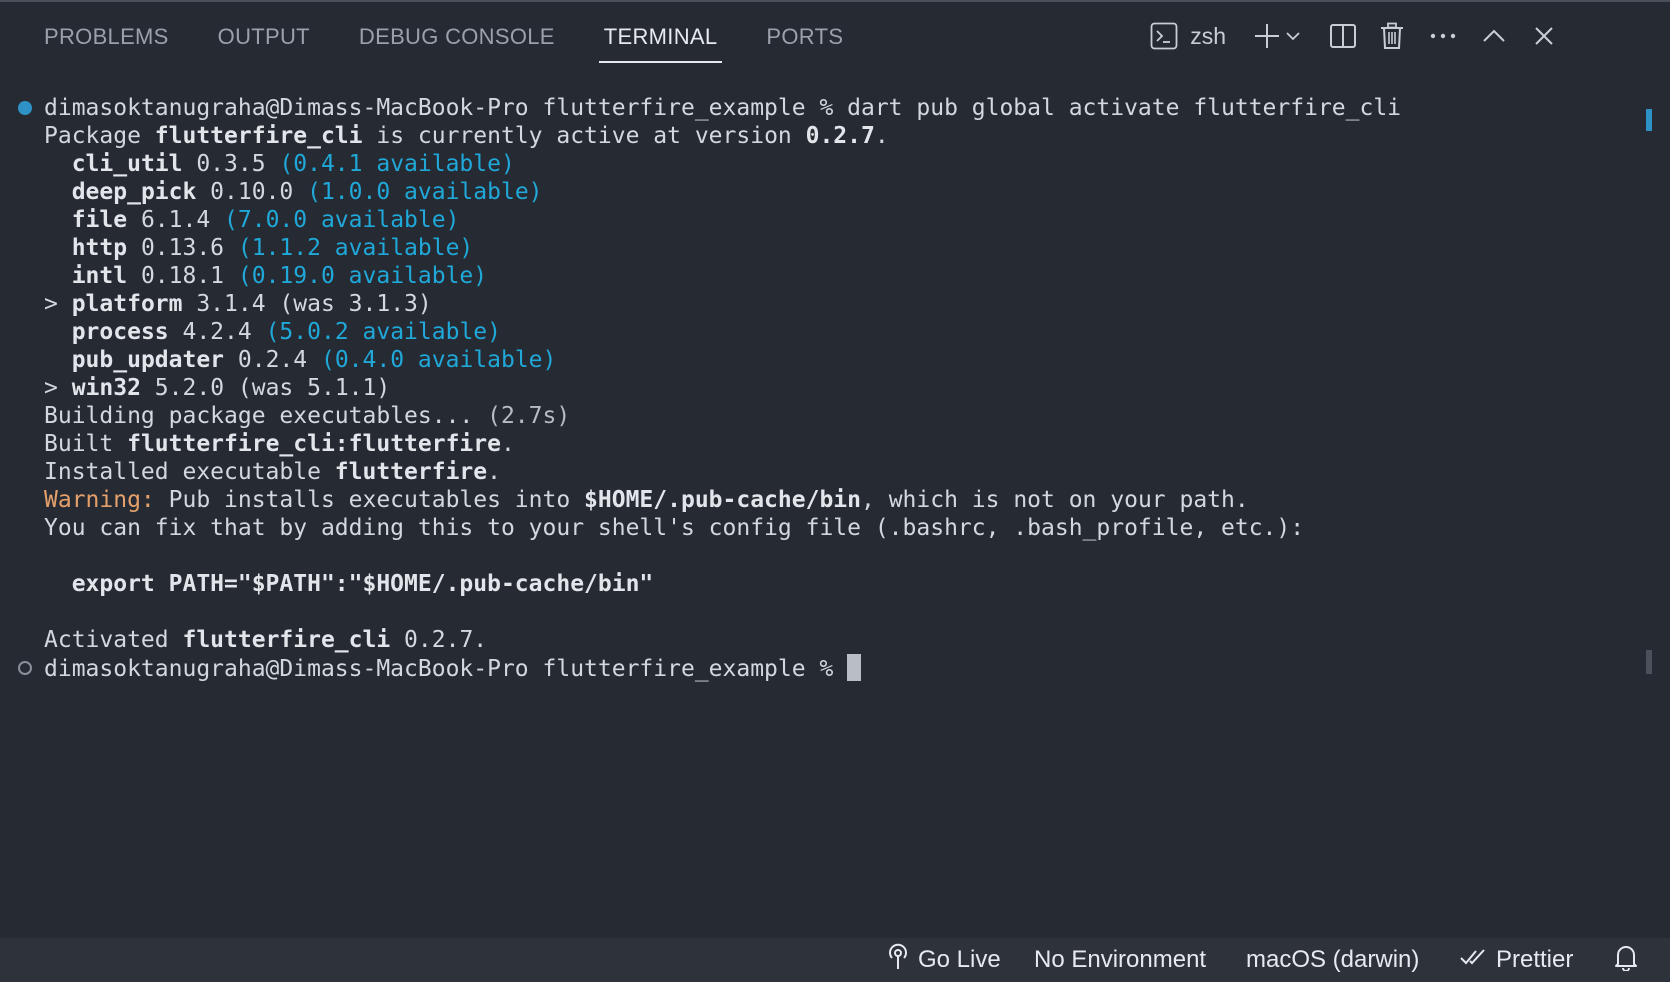  Describe the element at coordinates (113, 640) in the screenshot. I see `text-segment: Activated` at that location.